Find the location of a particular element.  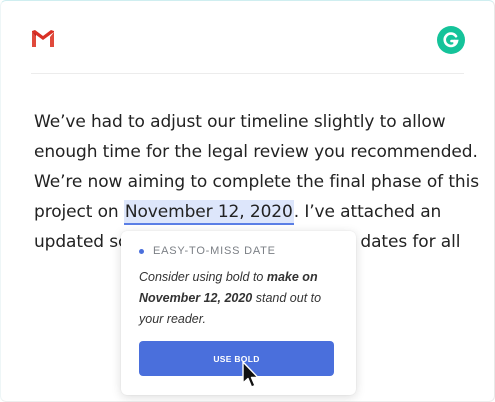

mouse-pointer-icon is located at coordinates (251, 376).